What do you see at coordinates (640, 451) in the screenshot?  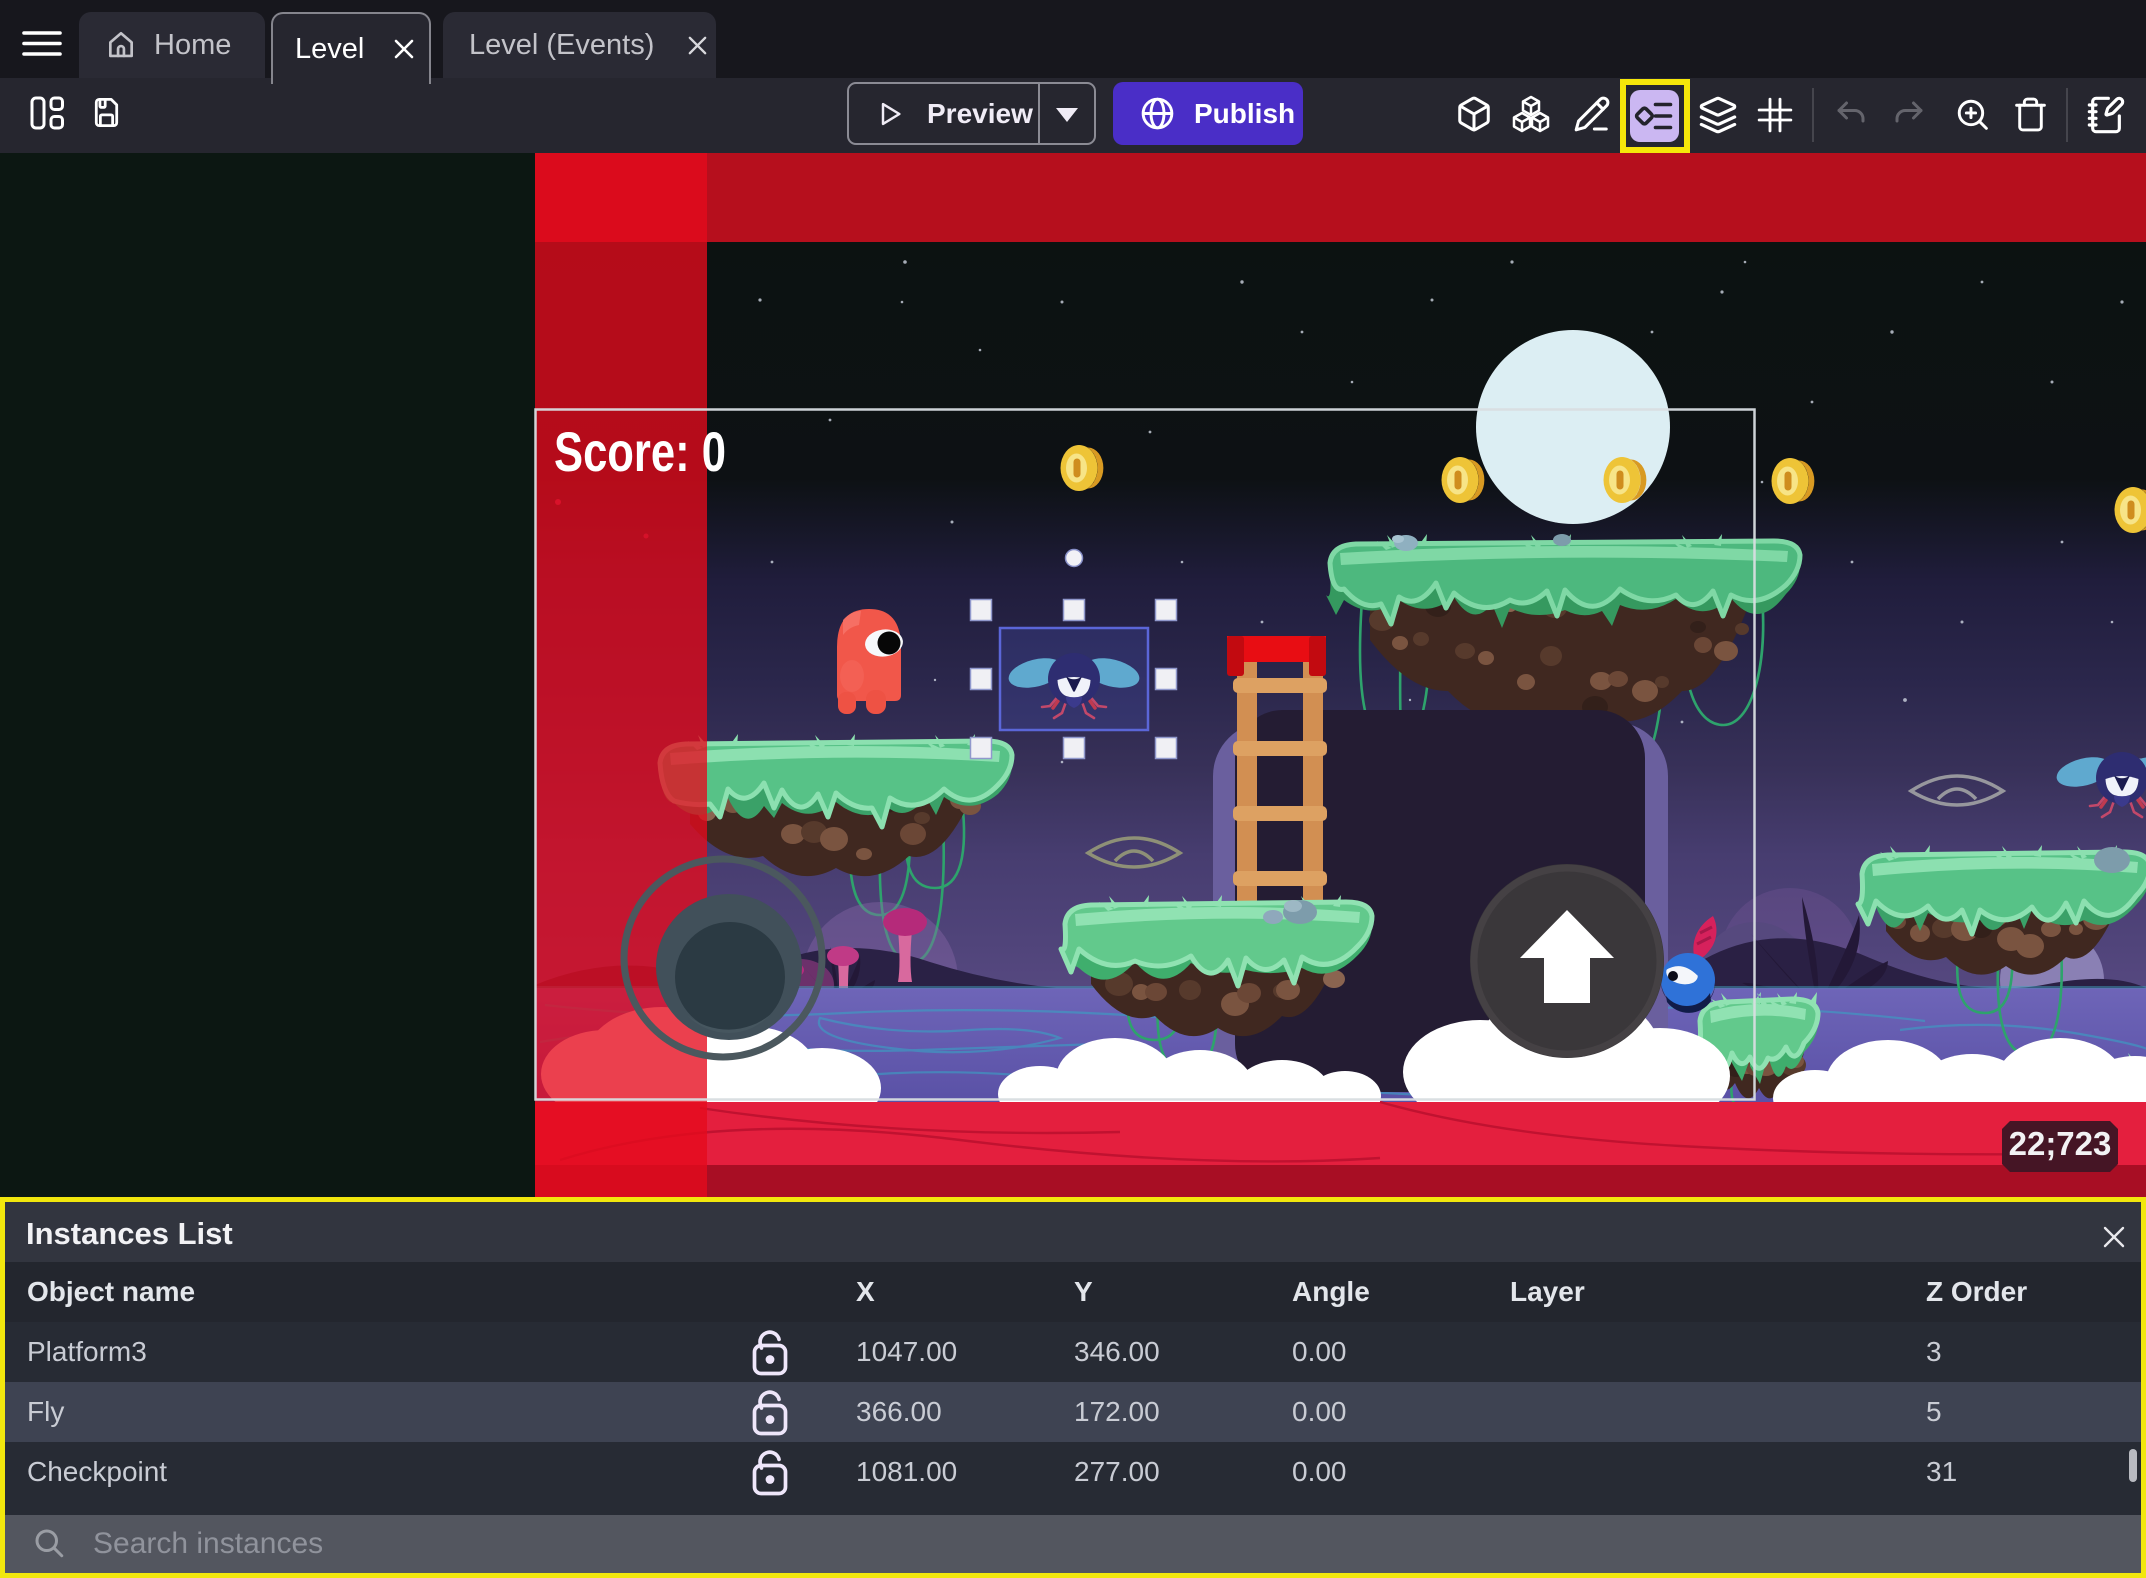 I see `svg-text: Score: 0` at bounding box center [640, 451].